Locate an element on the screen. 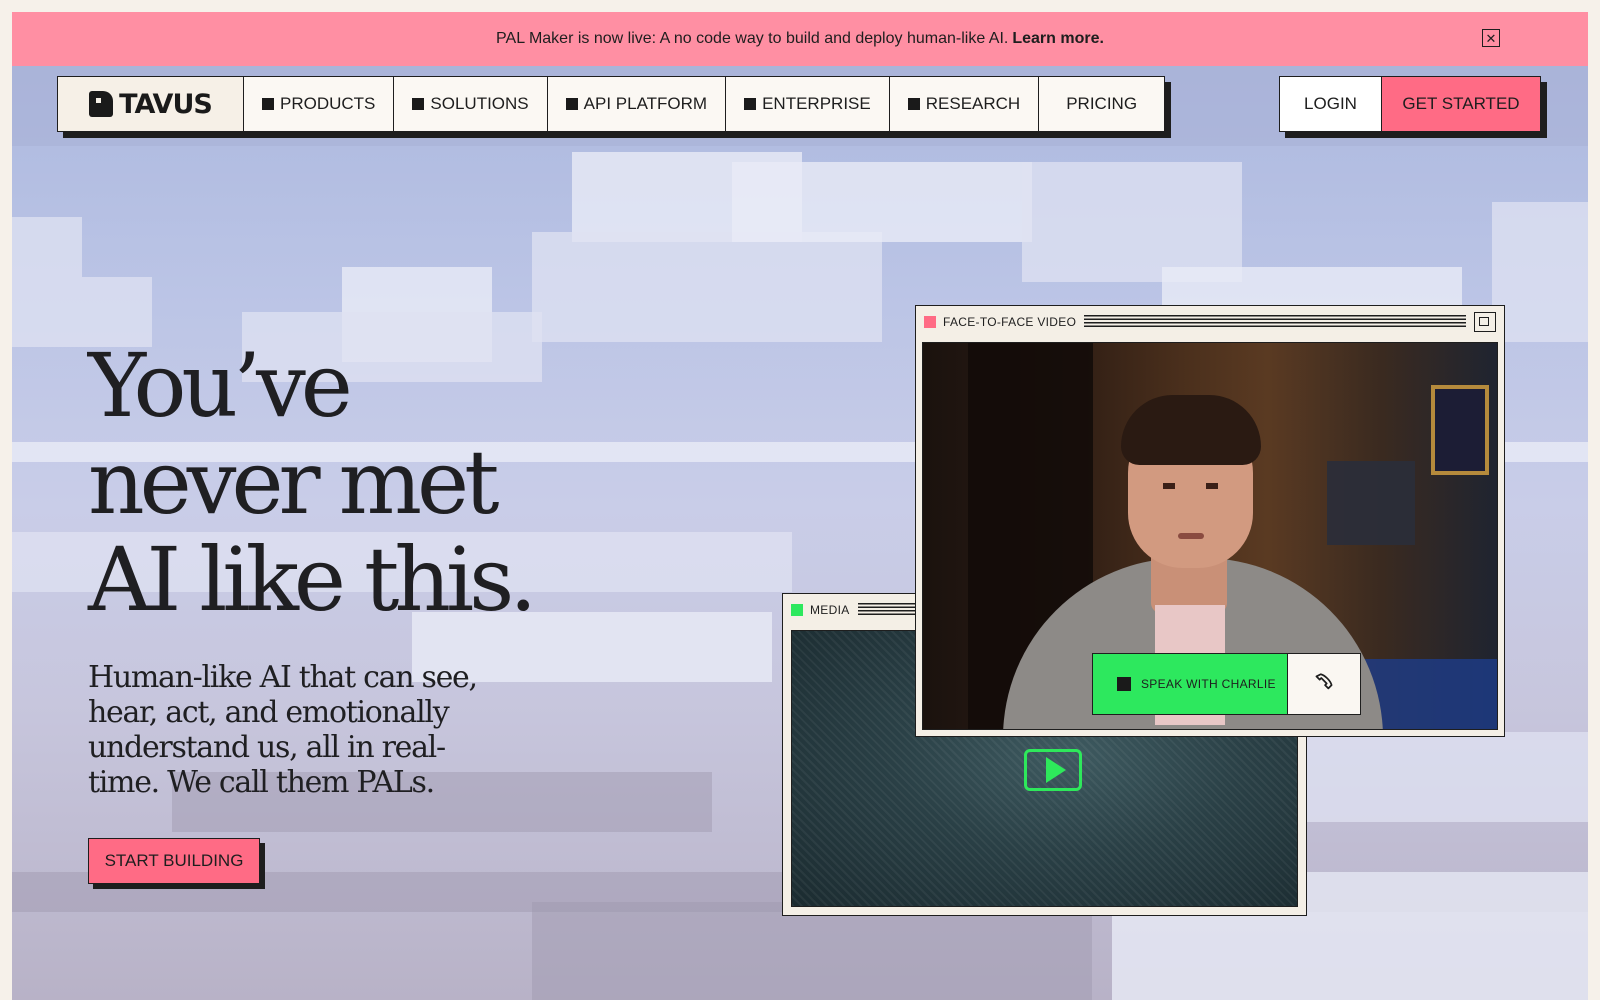 The image size is (1600, 1000). video-background-poster is located at coordinates (1371, 503).